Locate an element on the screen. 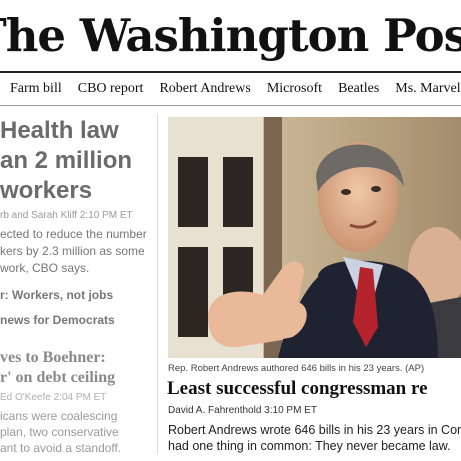 The height and width of the screenshot is (461, 461). nav-item-beatles: Beatles is located at coordinates (358, 89).